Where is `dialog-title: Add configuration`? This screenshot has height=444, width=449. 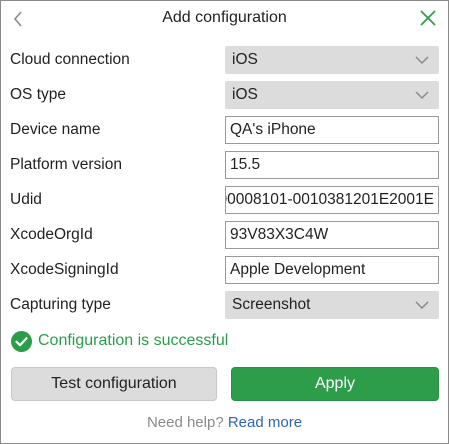 dialog-title: Add configuration is located at coordinates (224, 17).